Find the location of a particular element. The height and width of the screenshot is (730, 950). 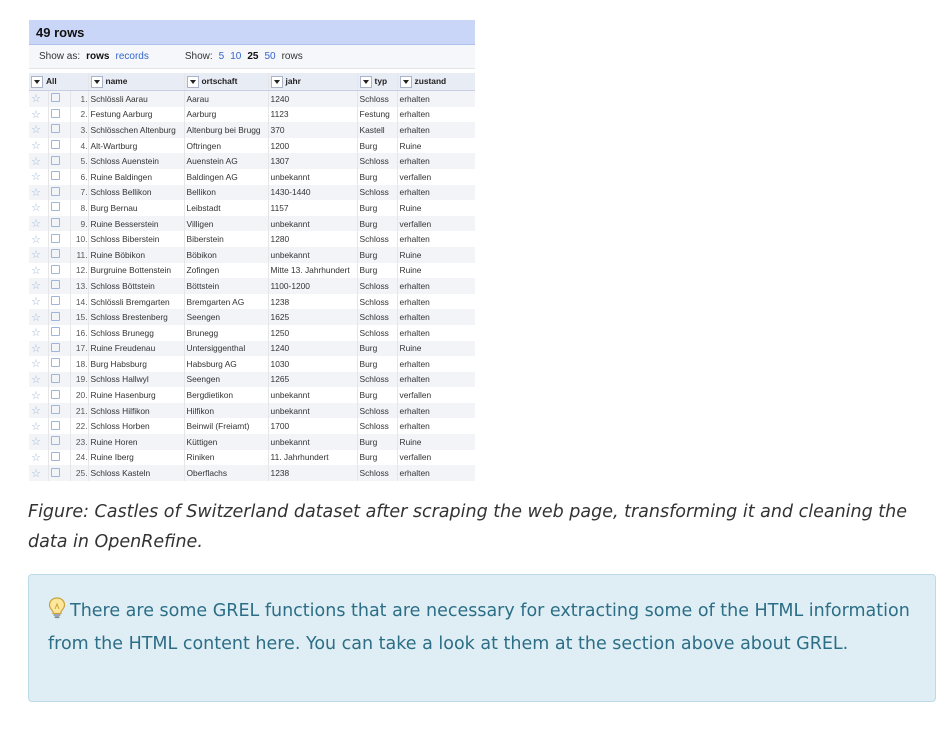

column-header-name: name is located at coordinates (136, 82).